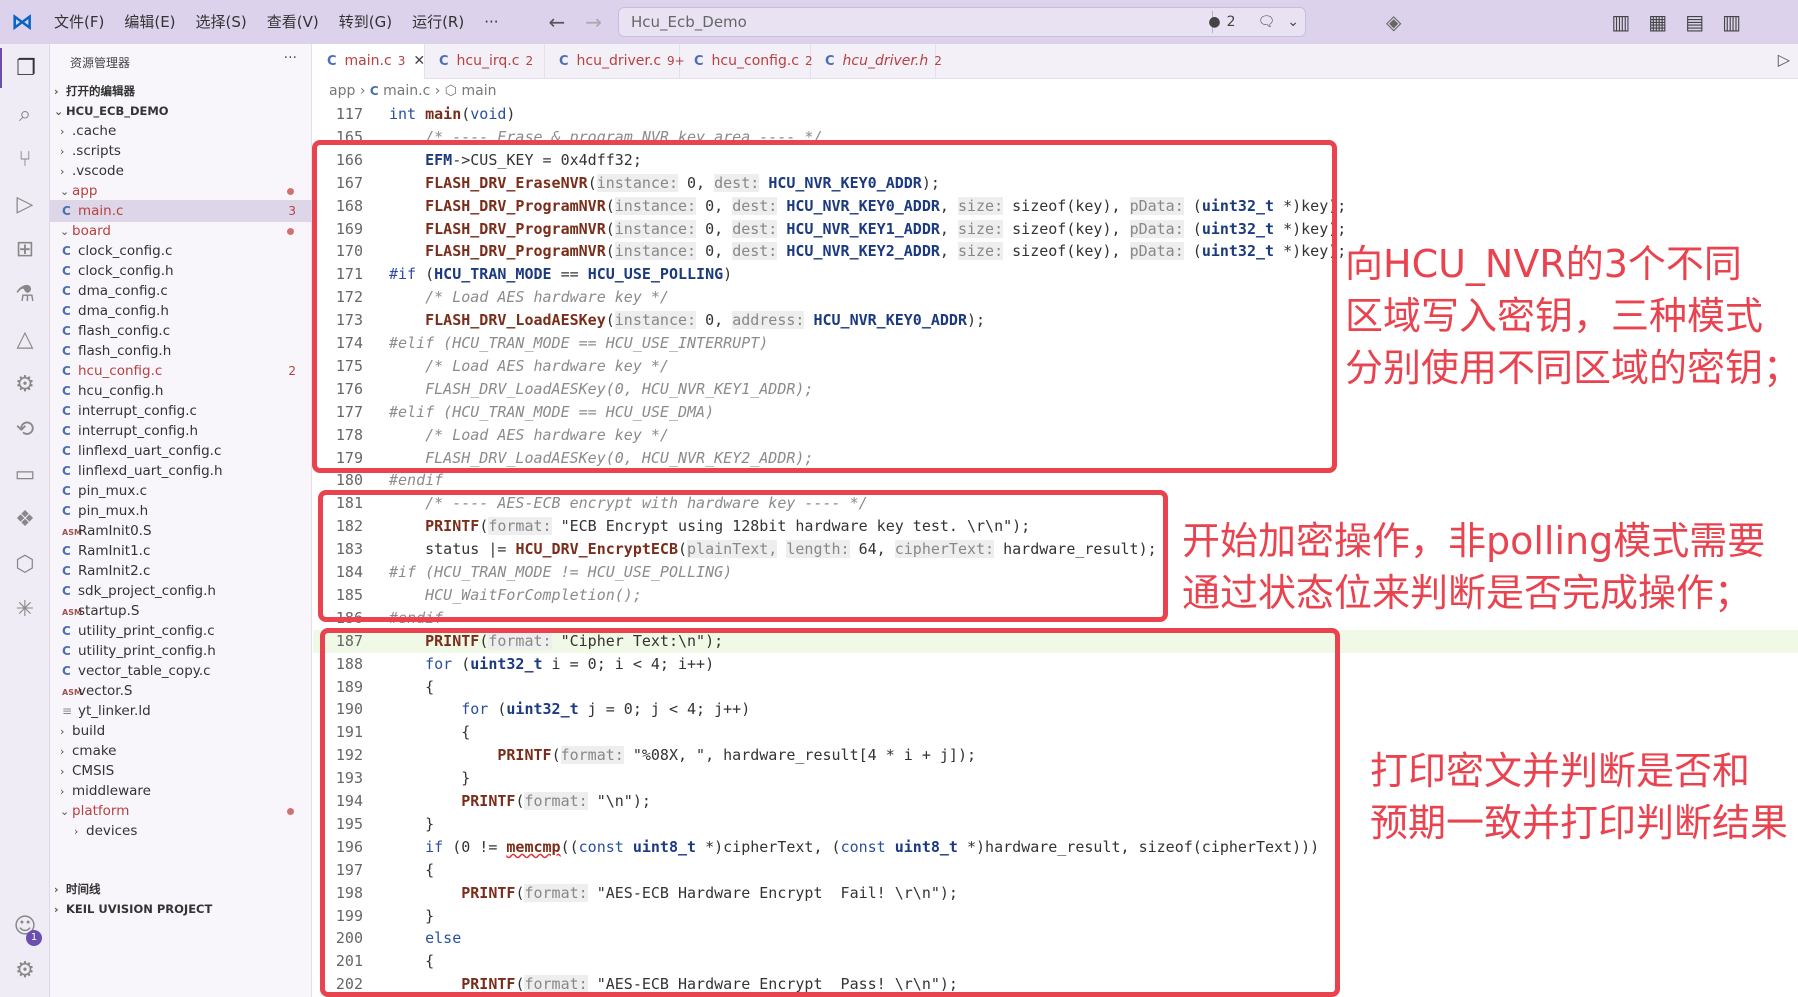 This screenshot has height=997, width=1798. Describe the element at coordinates (181, 411) in the screenshot. I see `tree-file: Cinterrupt_config.c` at that location.